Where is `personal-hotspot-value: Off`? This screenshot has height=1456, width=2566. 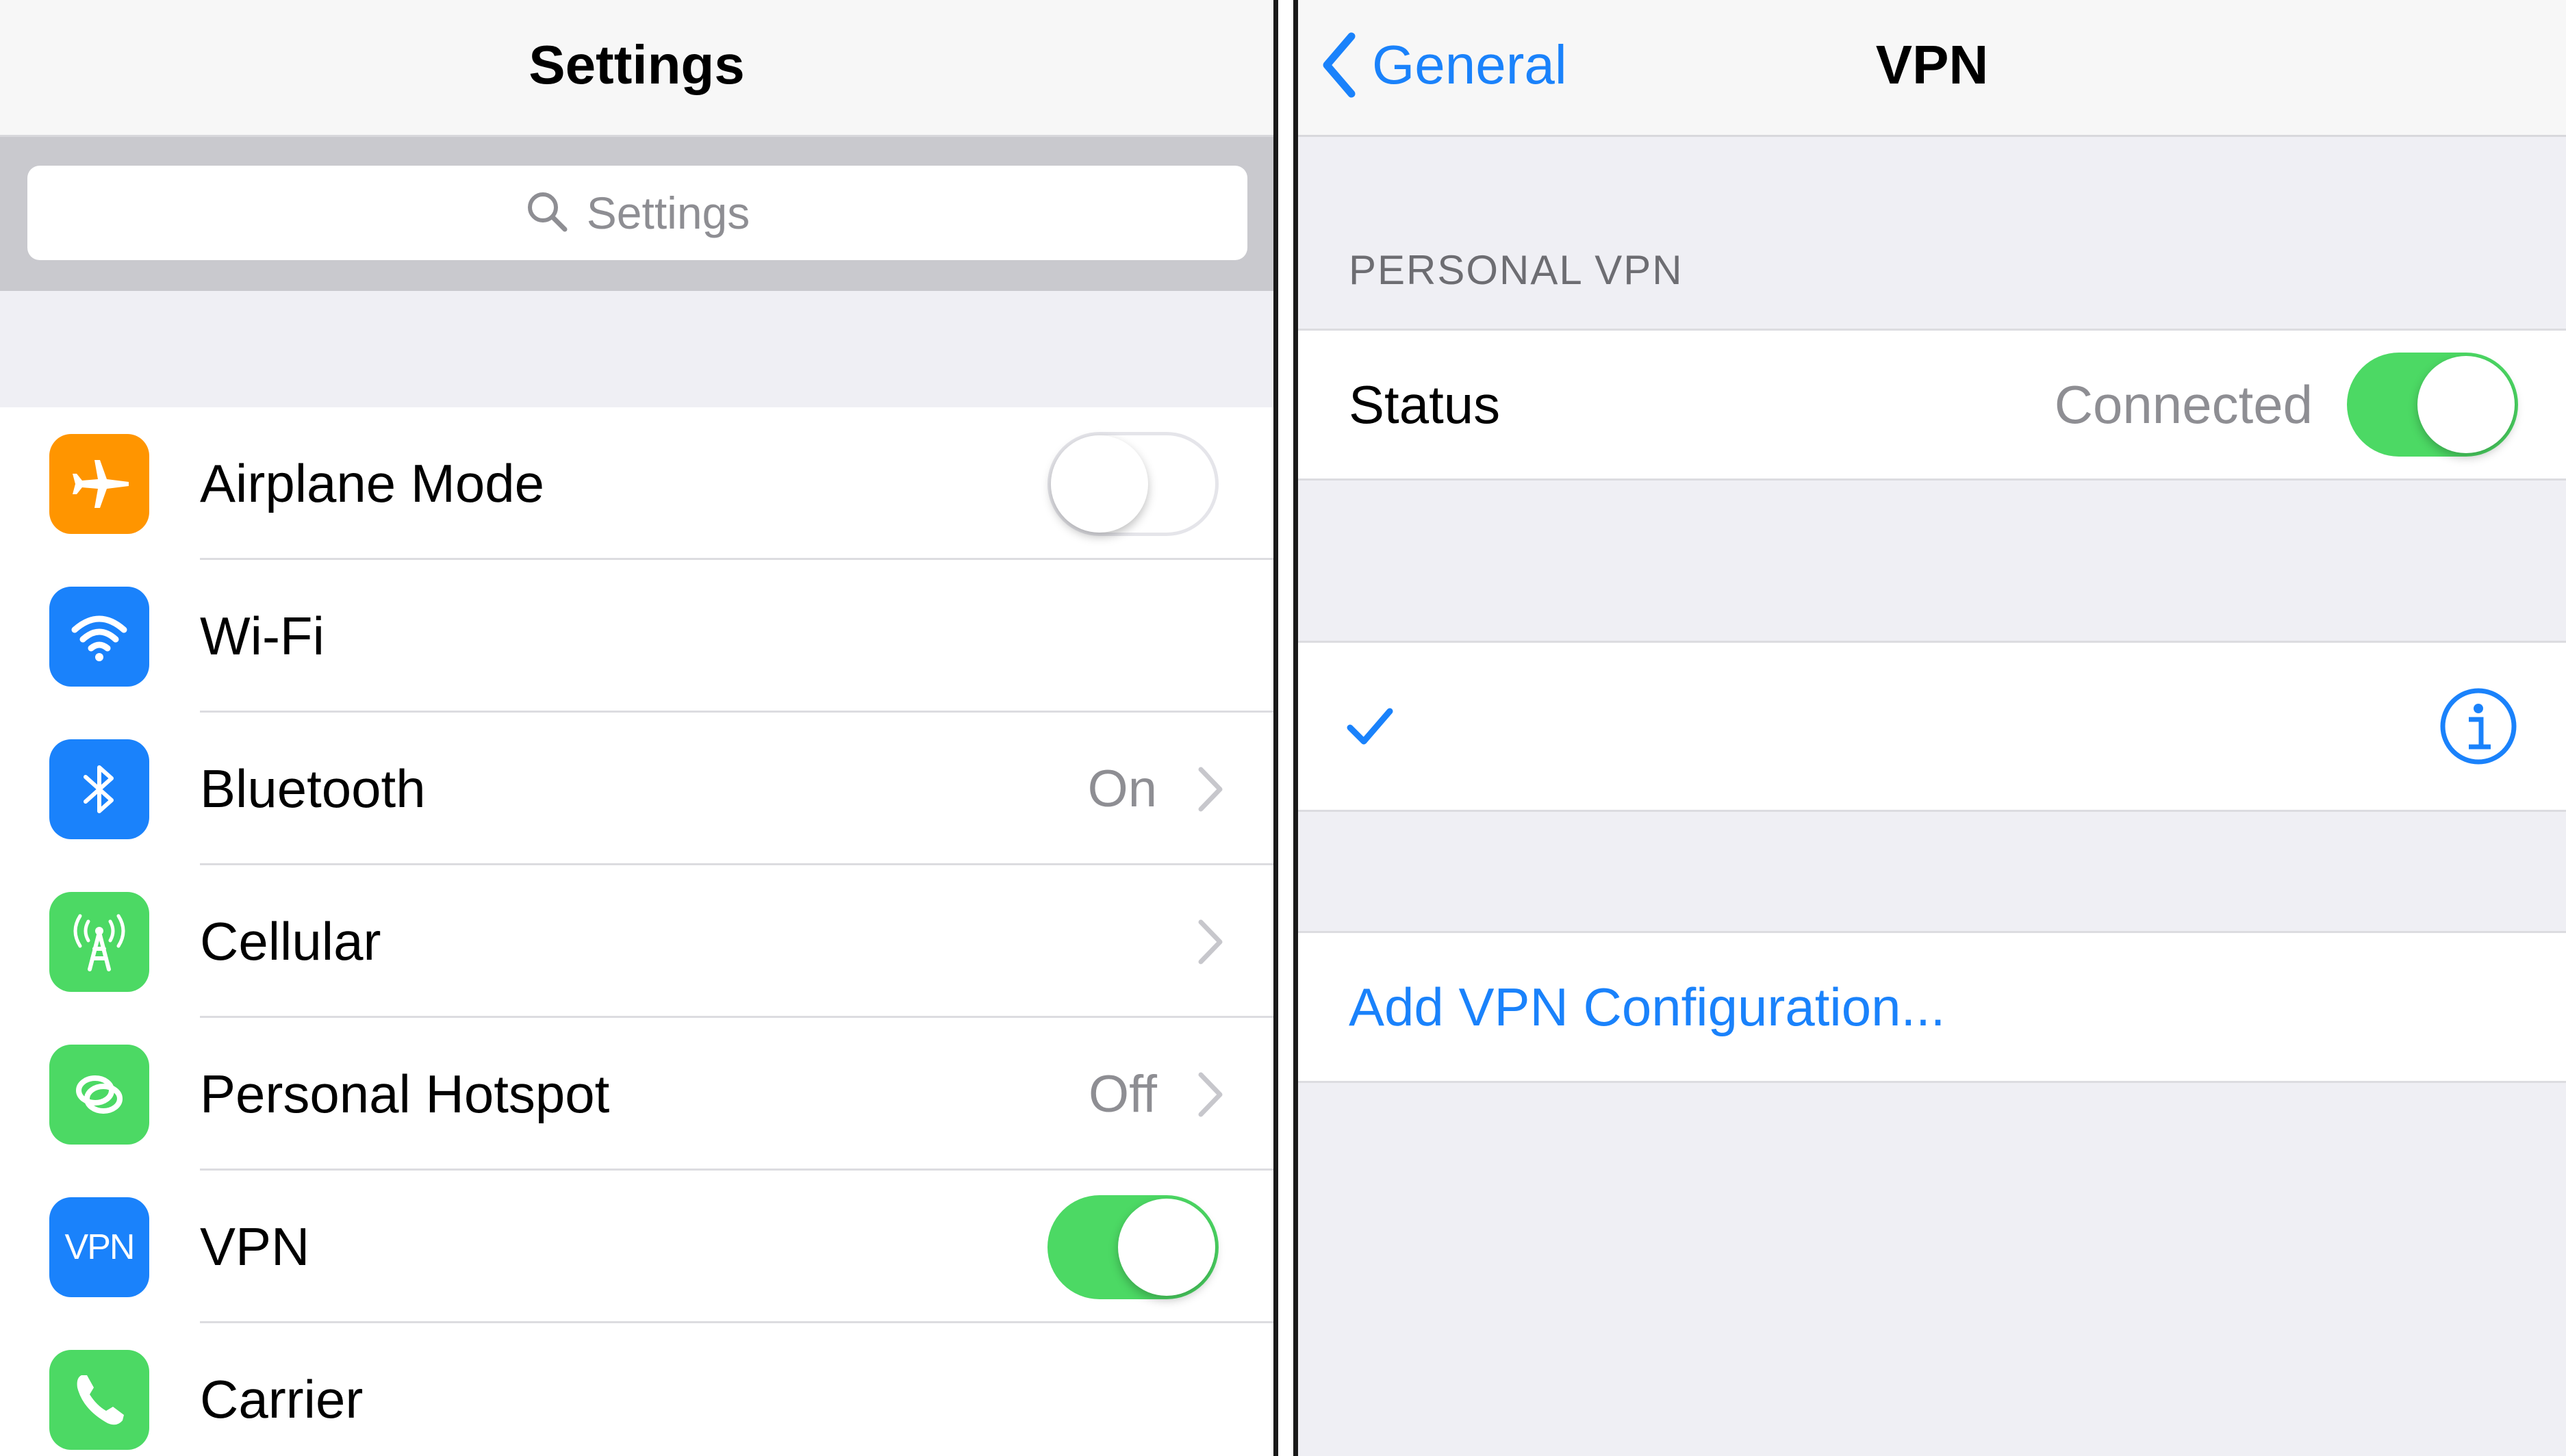 personal-hotspot-value: Off is located at coordinates (1123, 1094).